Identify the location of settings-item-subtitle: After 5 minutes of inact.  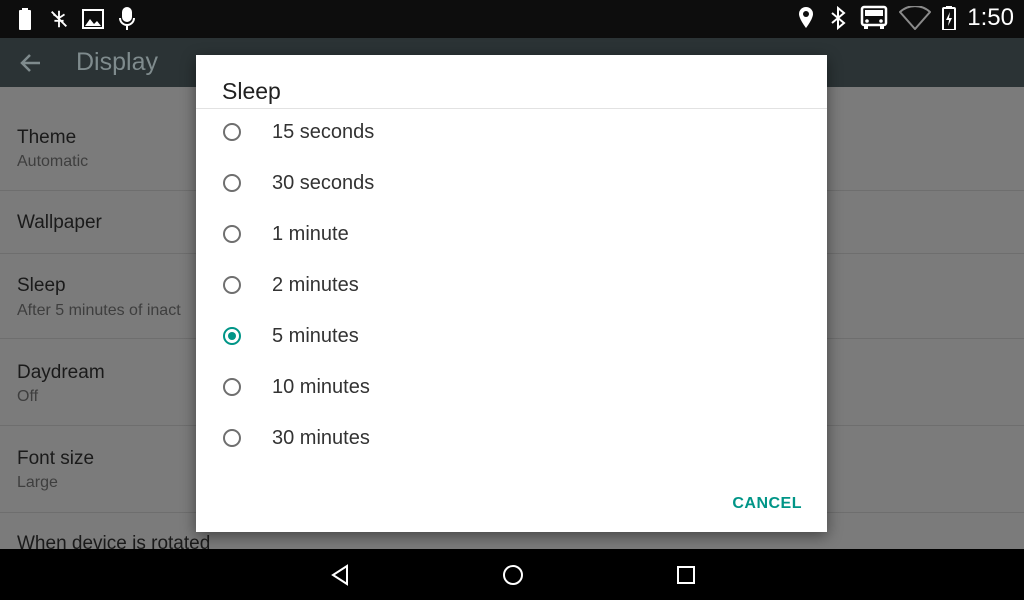
(99, 310).